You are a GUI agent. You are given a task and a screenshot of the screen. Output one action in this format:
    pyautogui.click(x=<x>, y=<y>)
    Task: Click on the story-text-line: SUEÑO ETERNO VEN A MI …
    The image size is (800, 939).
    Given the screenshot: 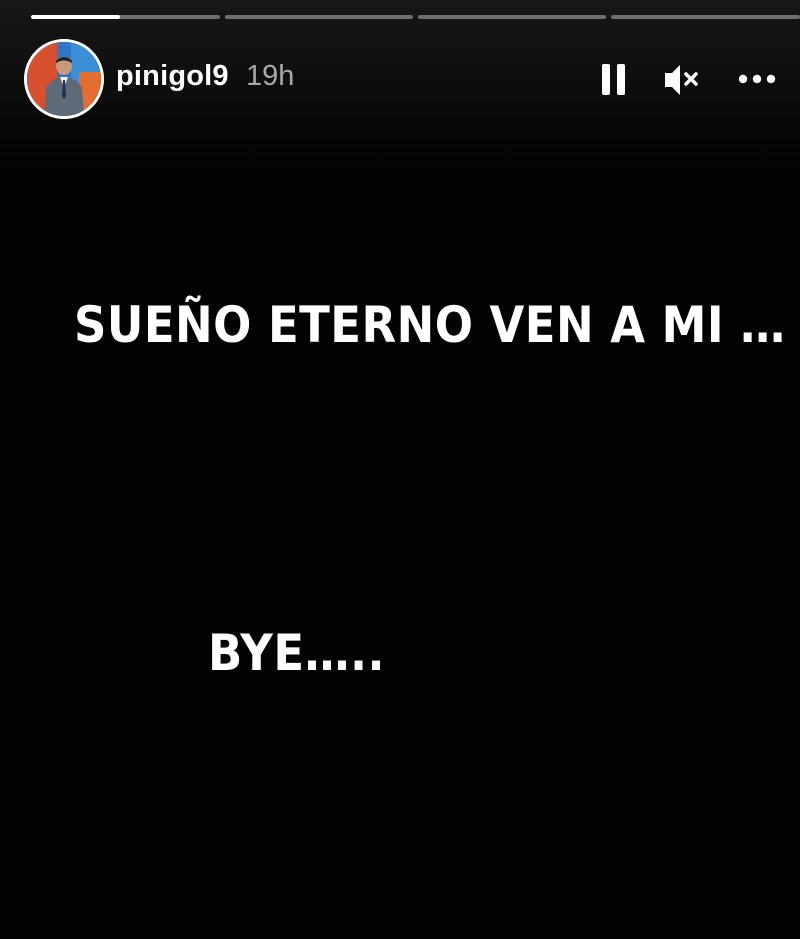 What is the action you would take?
    pyautogui.click(x=430, y=325)
    